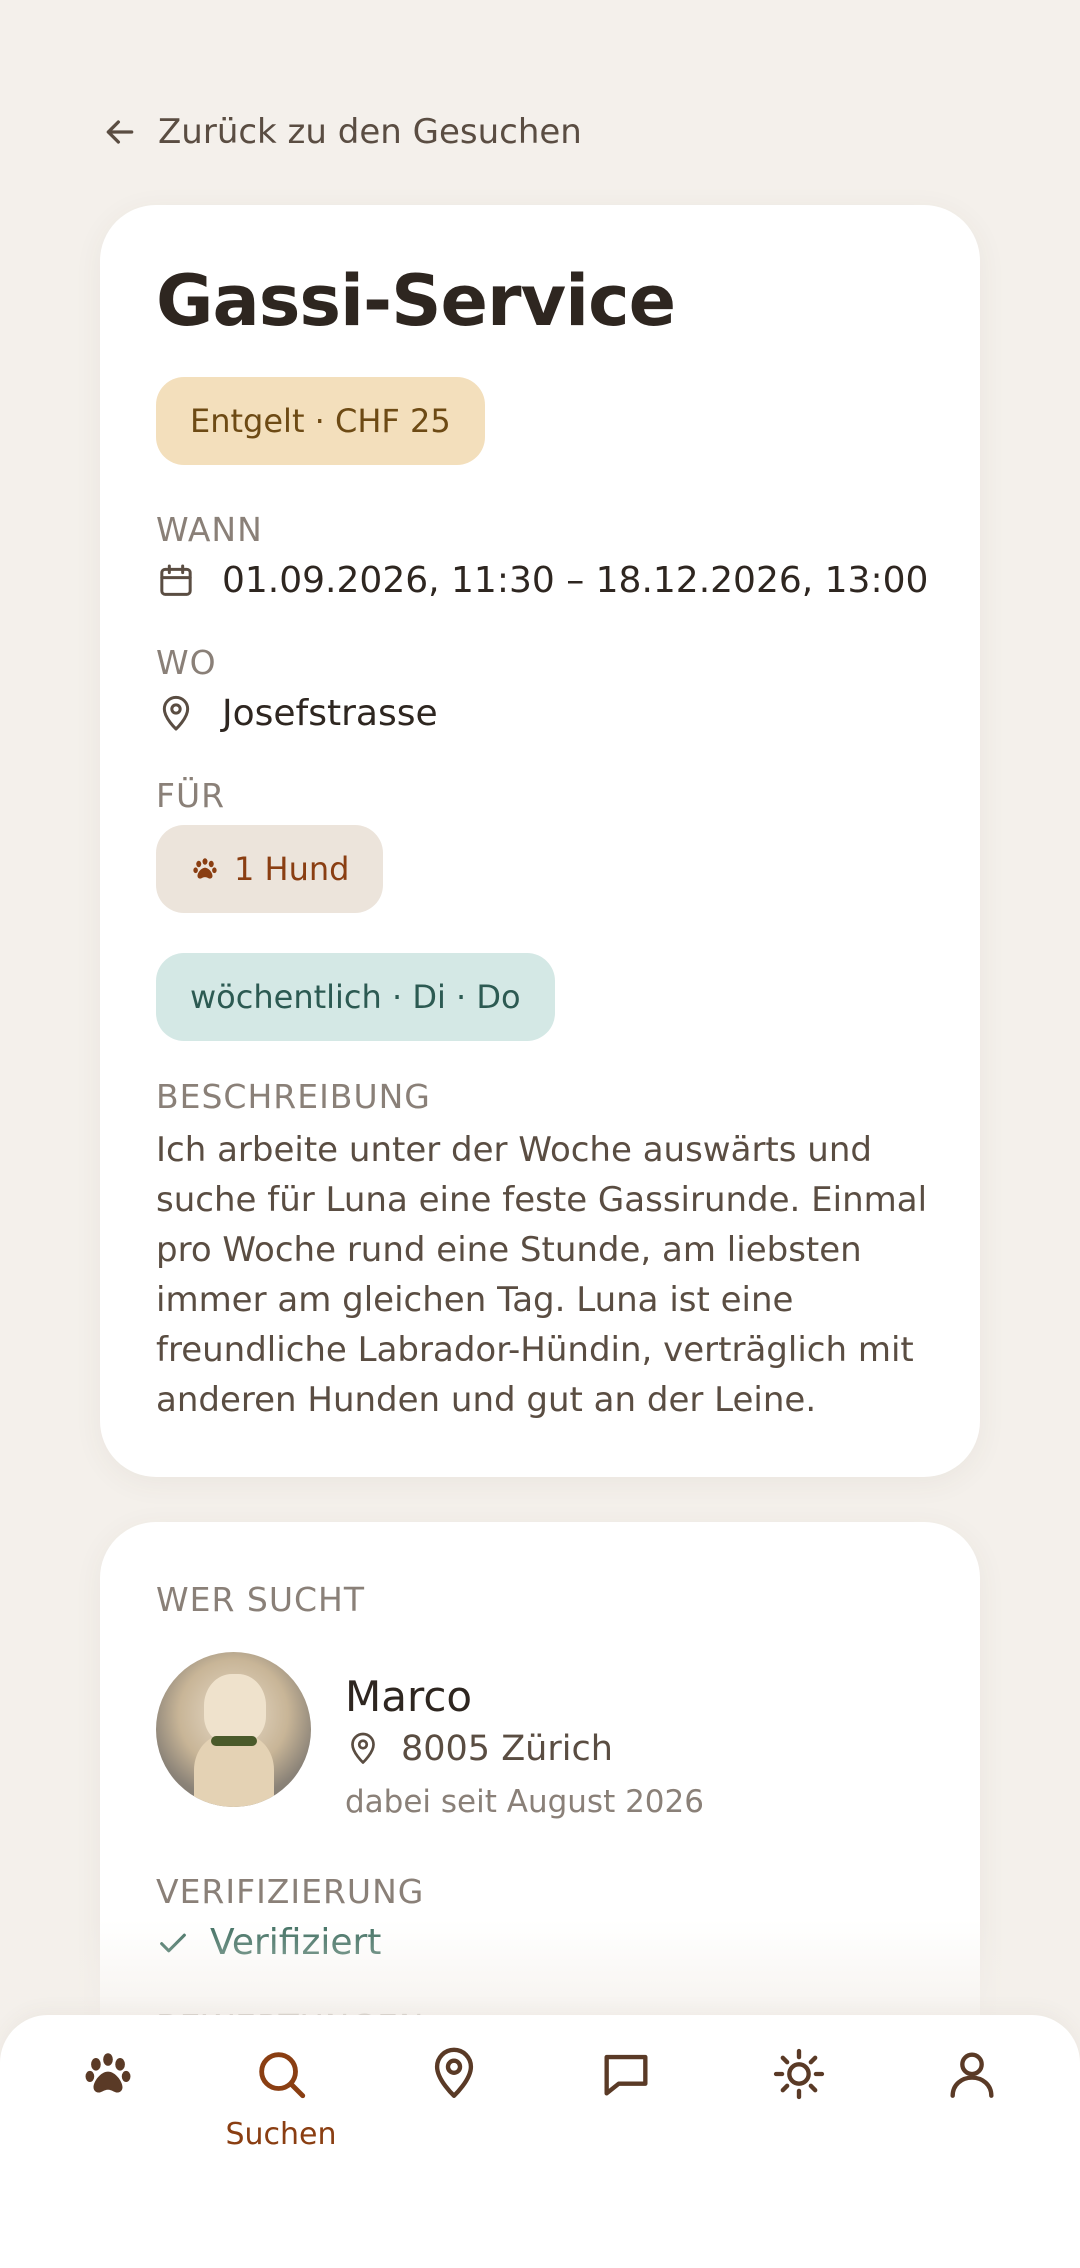 This screenshot has width=1080, height=2268. I want to click on where-row: Josefstrasse, so click(297, 713).